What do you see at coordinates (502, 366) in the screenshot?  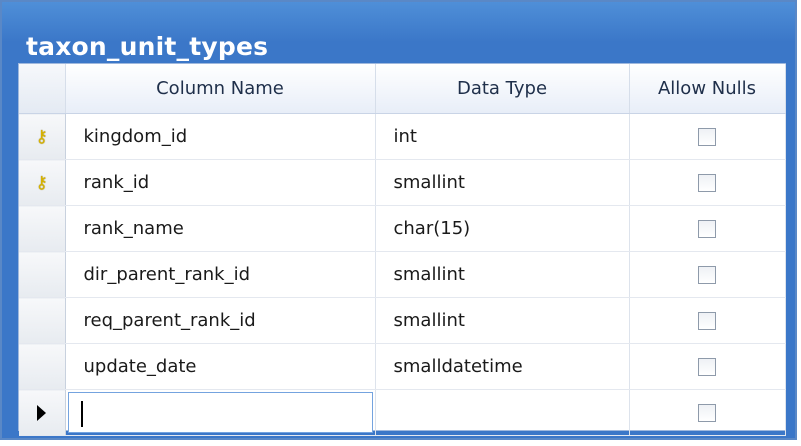 I see `data-type-cell: smalldatetime` at bounding box center [502, 366].